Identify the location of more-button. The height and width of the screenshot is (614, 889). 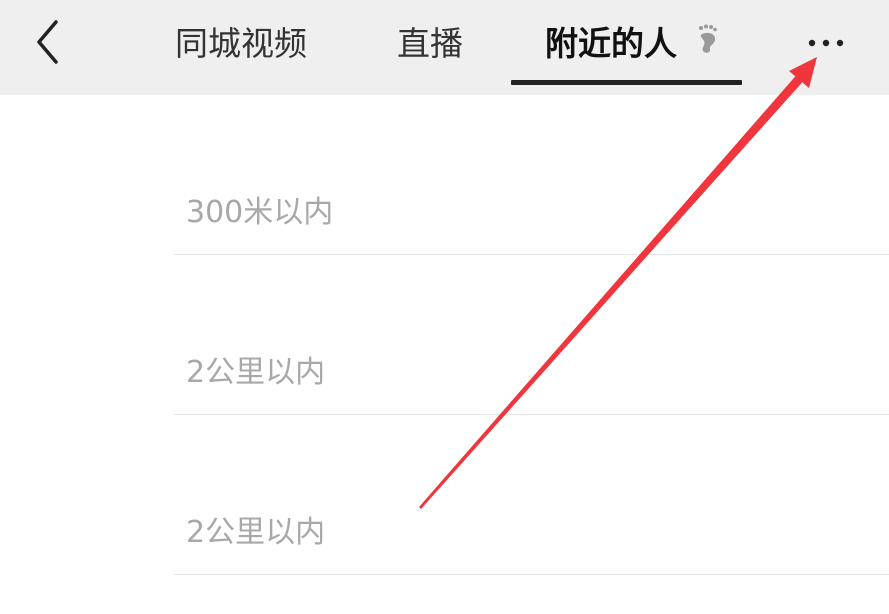
(826, 44).